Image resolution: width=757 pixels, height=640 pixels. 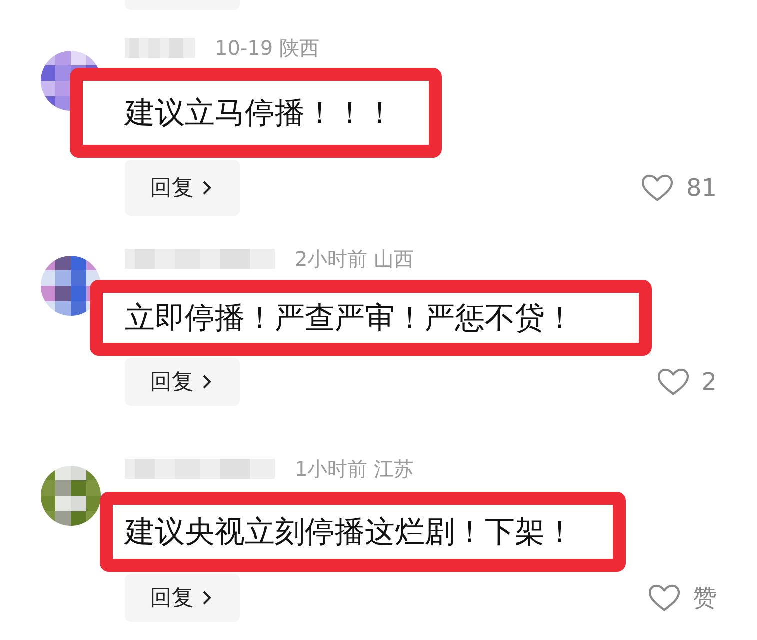 What do you see at coordinates (160, 48) in the screenshot?
I see `blurred-name` at bounding box center [160, 48].